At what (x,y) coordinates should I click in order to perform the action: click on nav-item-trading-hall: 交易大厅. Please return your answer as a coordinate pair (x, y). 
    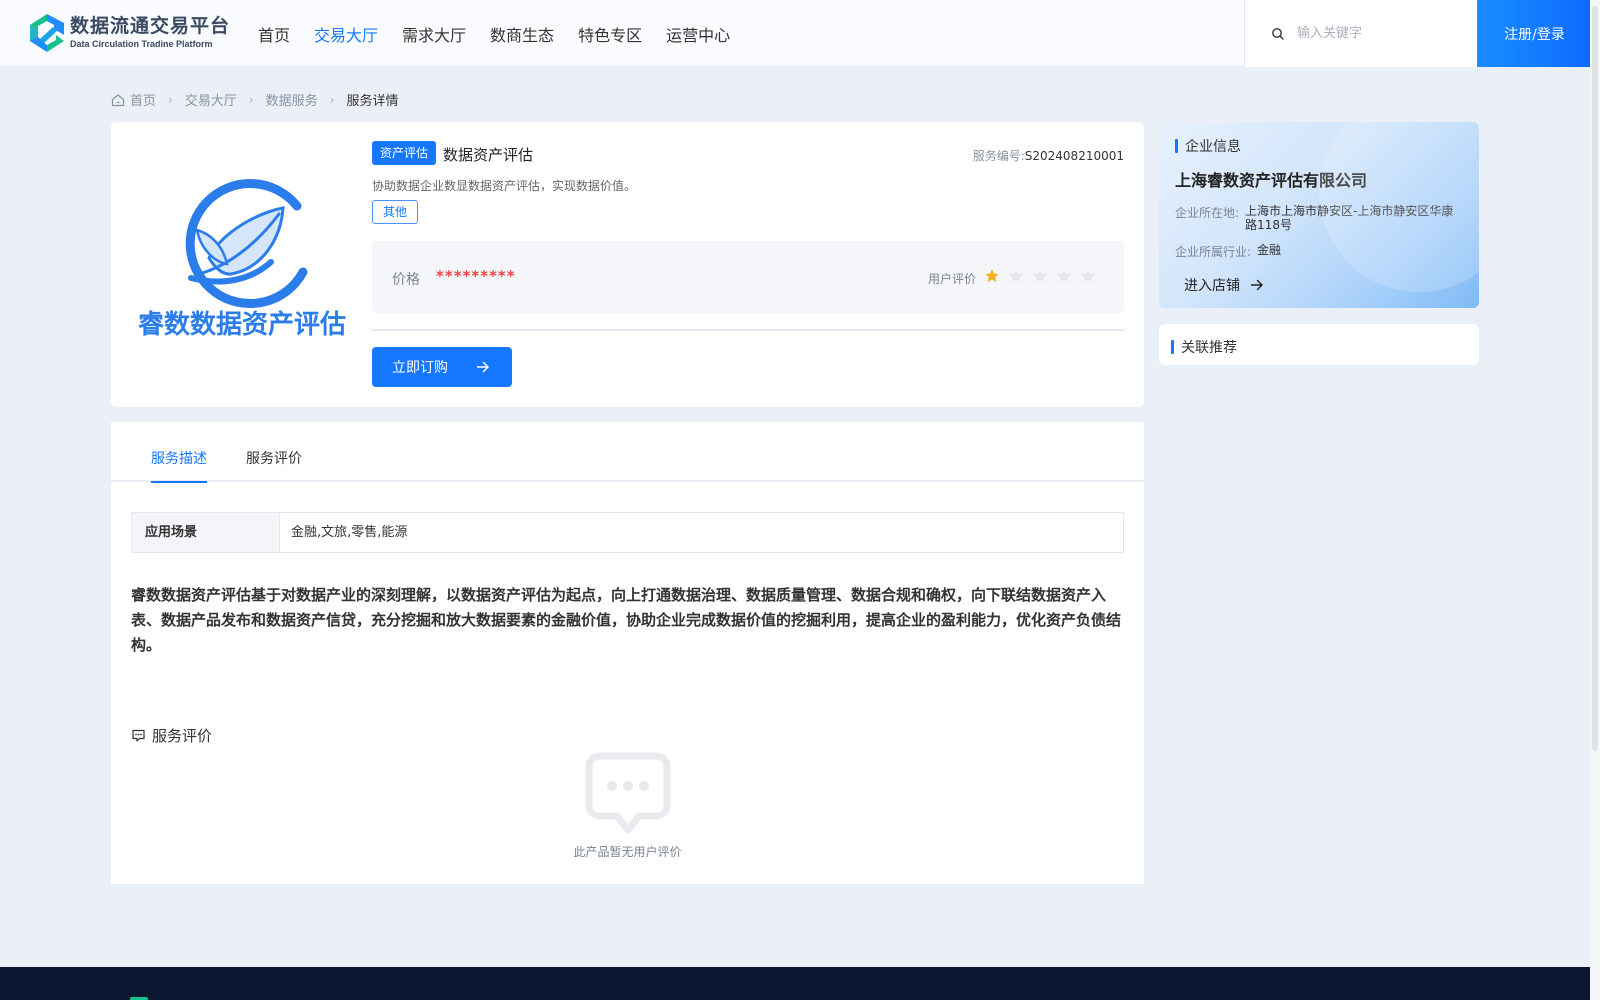
    Looking at the image, I should click on (346, 34).